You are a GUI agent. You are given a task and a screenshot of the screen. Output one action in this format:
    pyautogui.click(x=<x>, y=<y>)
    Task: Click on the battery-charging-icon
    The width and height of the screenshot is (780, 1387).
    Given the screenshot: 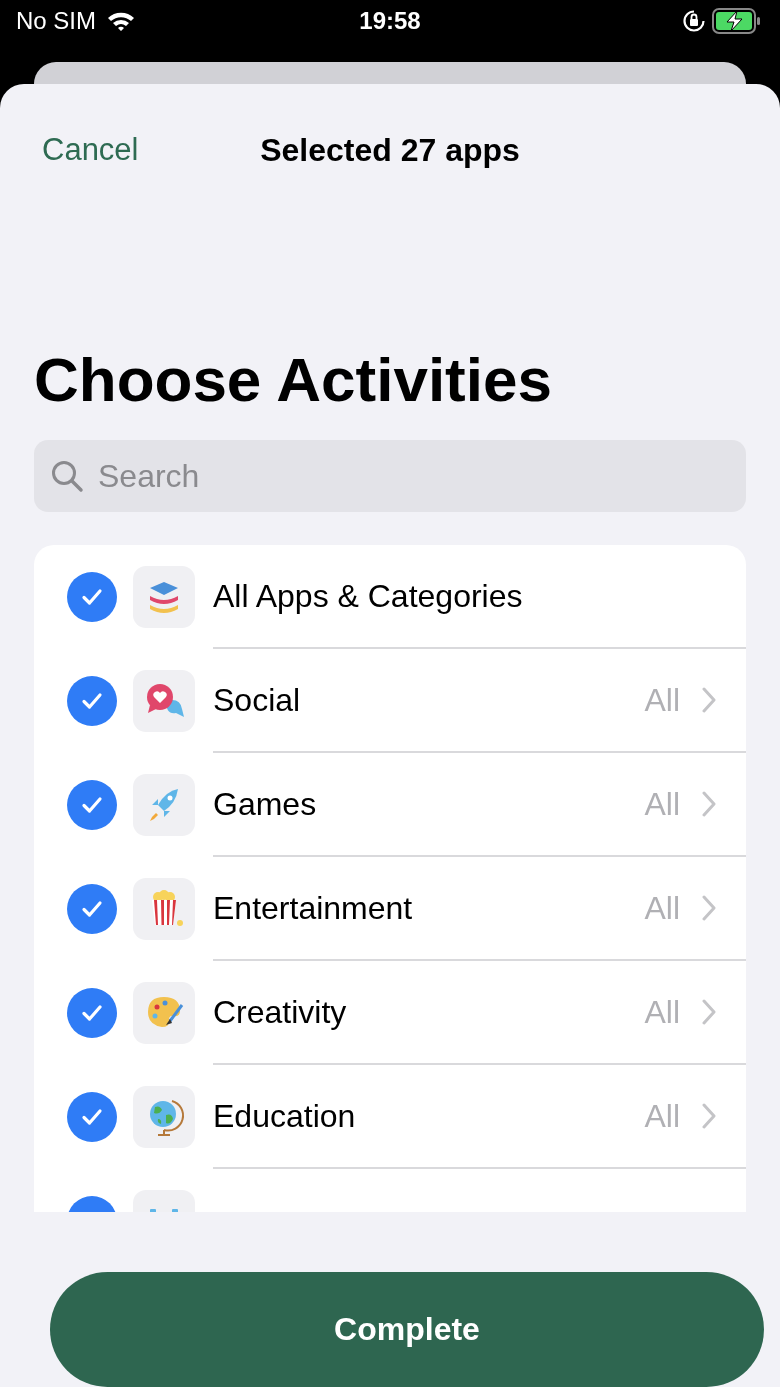 What is the action you would take?
    pyautogui.click(x=737, y=21)
    